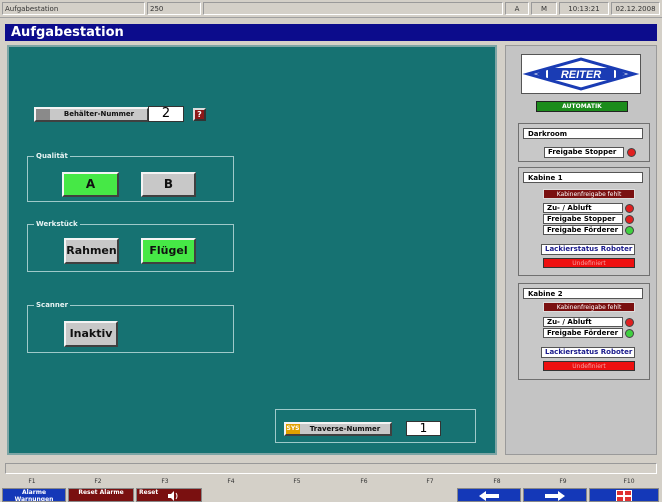  I want to click on kabine1-zu-abluft-lamp, so click(629, 208).